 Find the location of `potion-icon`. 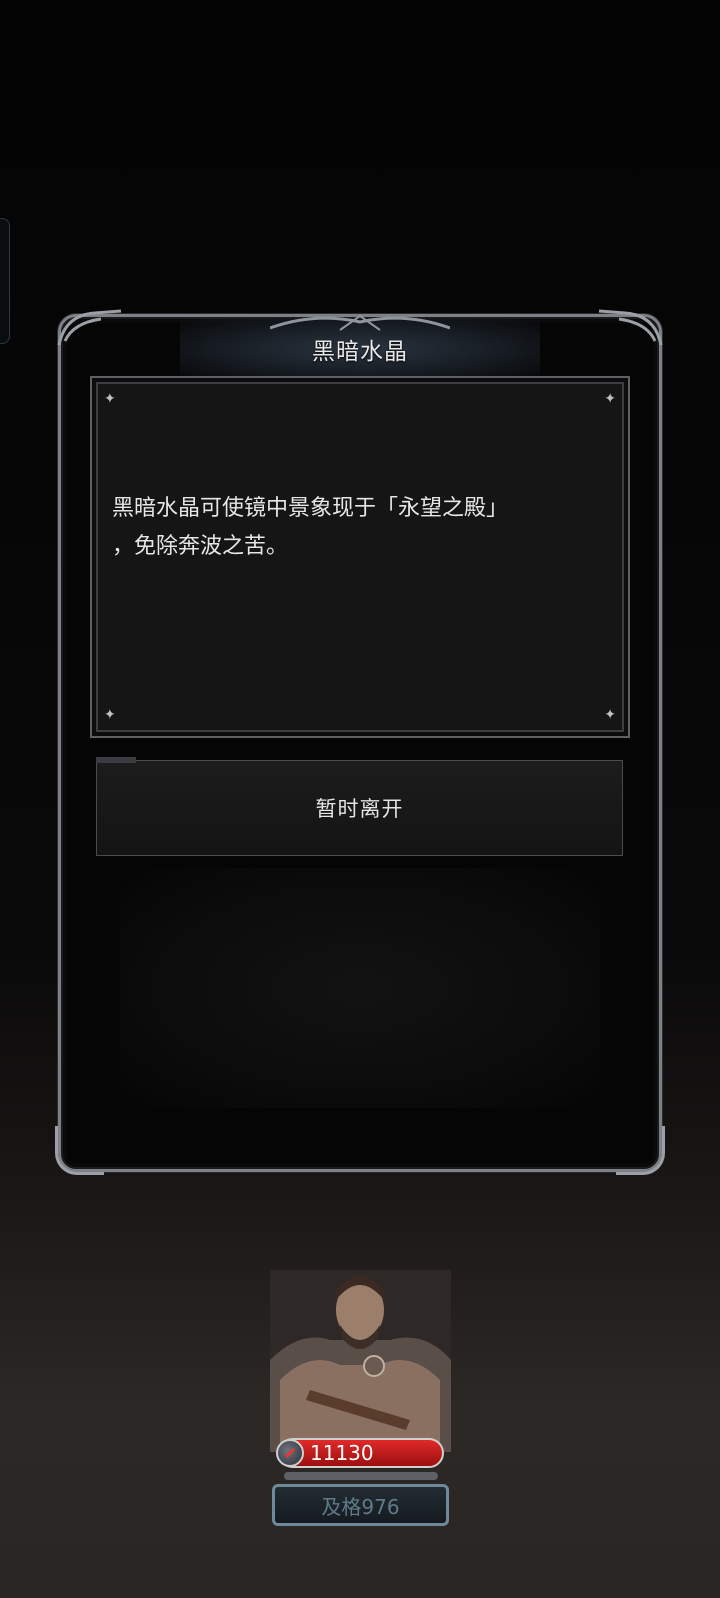

potion-icon is located at coordinates (290, 1453).